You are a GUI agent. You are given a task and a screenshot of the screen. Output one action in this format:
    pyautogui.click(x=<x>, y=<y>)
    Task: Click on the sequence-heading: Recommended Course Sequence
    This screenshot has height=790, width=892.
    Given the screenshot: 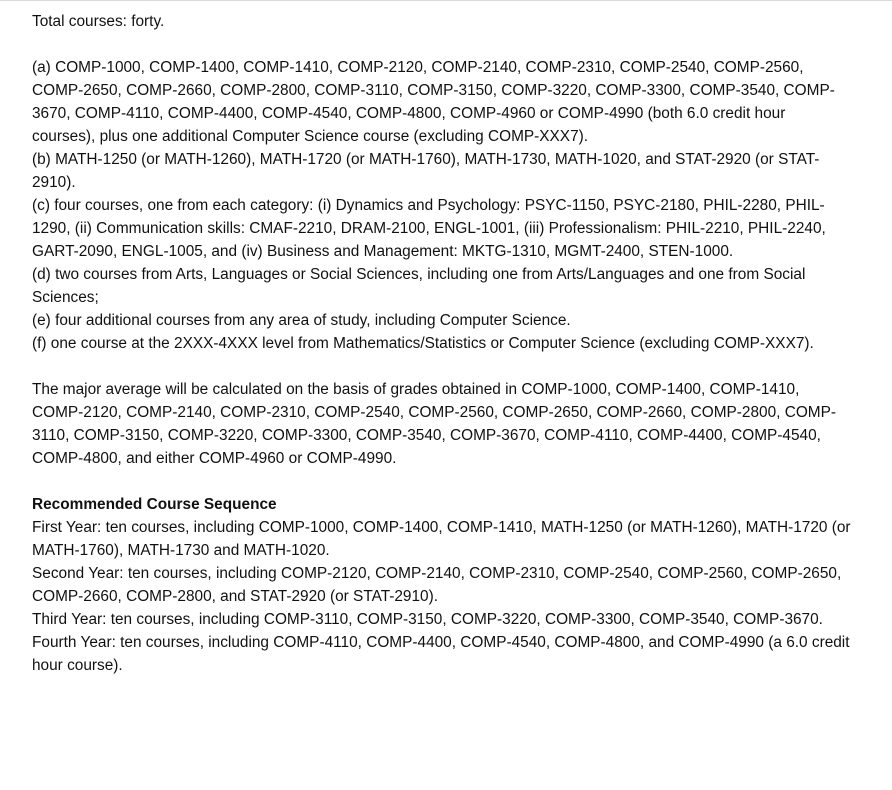 What is the action you would take?
    pyautogui.click(x=154, y=504)
    